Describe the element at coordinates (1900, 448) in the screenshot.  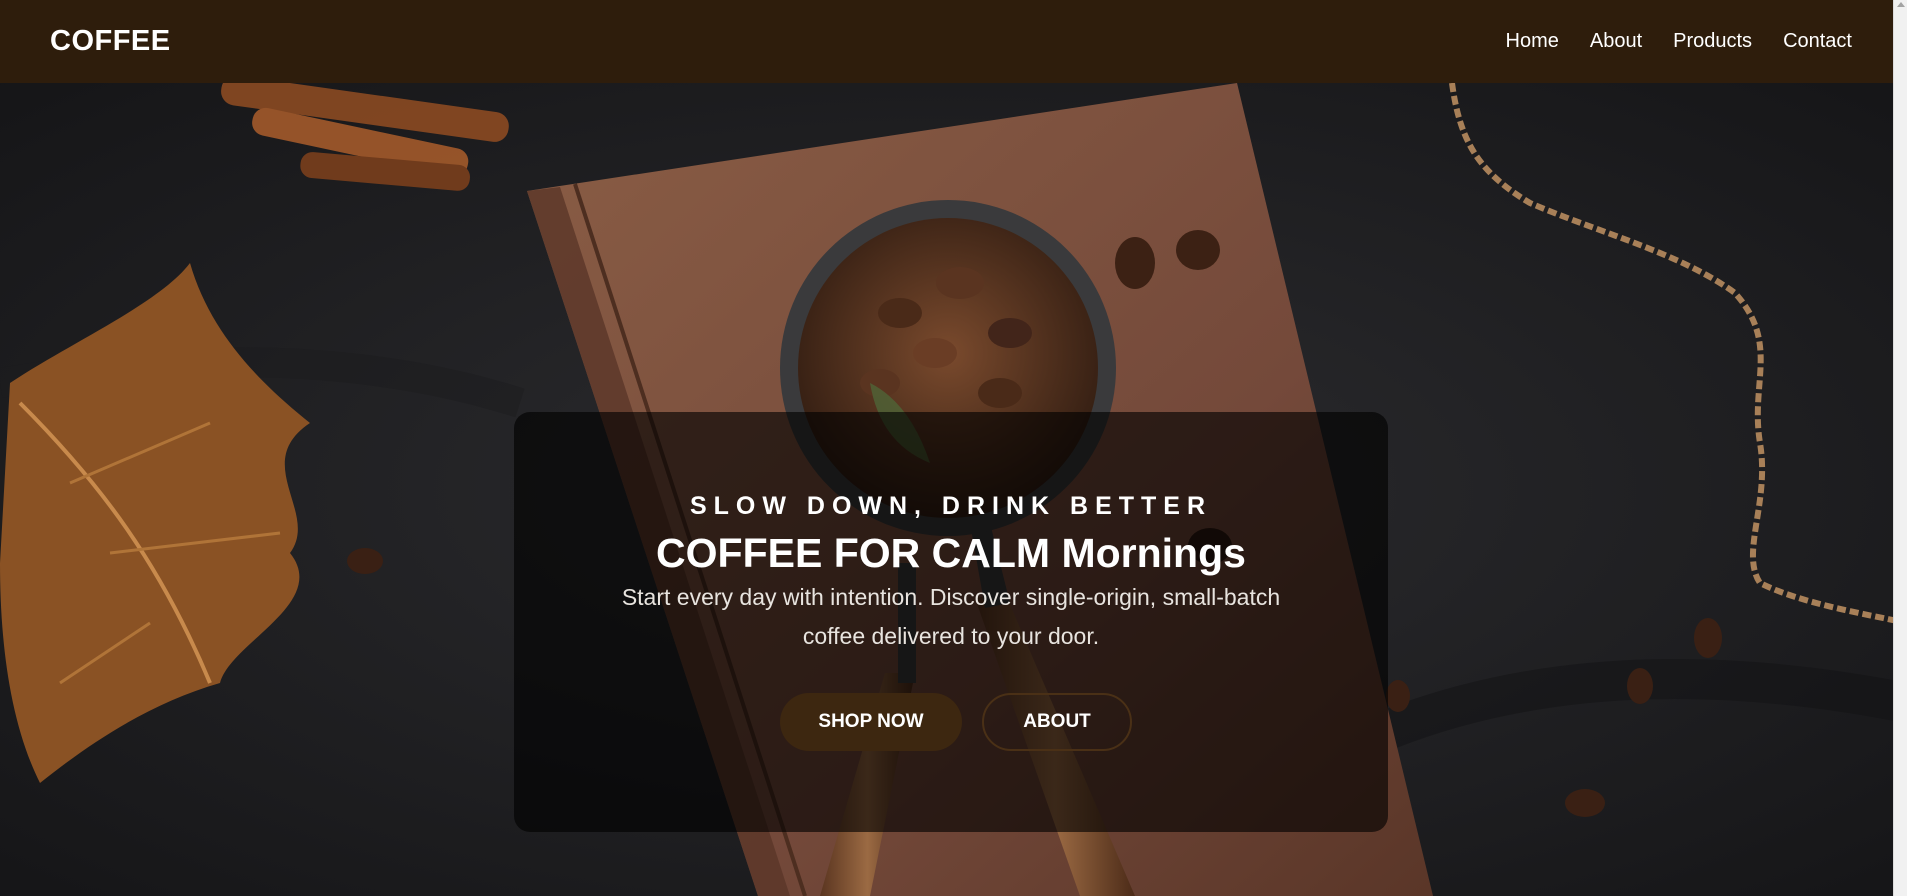
I see `page-scrollbar` at that location.